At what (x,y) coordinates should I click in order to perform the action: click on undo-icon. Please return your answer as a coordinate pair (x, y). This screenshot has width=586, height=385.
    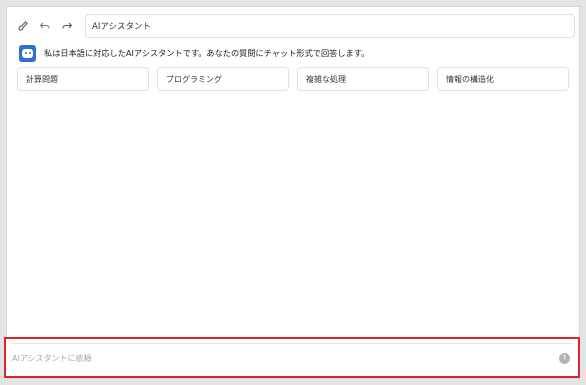
    Looking at the image, I should click on (45, 26).